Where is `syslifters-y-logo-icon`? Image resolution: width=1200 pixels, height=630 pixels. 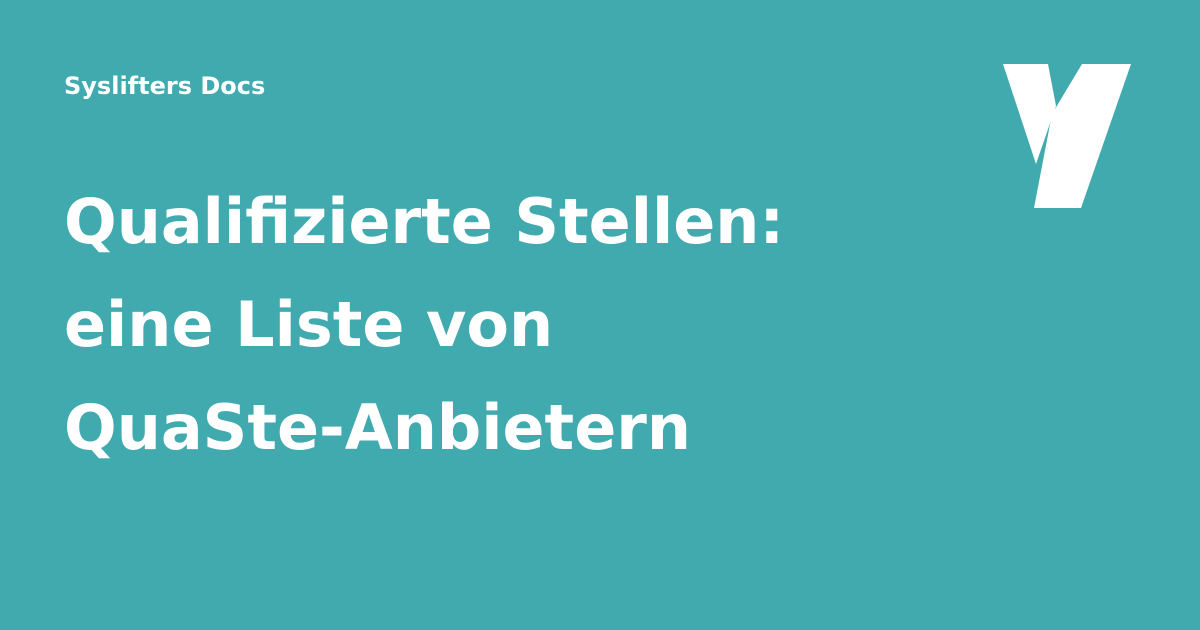
syslifters-y-logo-icon is located at coordinates (1067, 136).